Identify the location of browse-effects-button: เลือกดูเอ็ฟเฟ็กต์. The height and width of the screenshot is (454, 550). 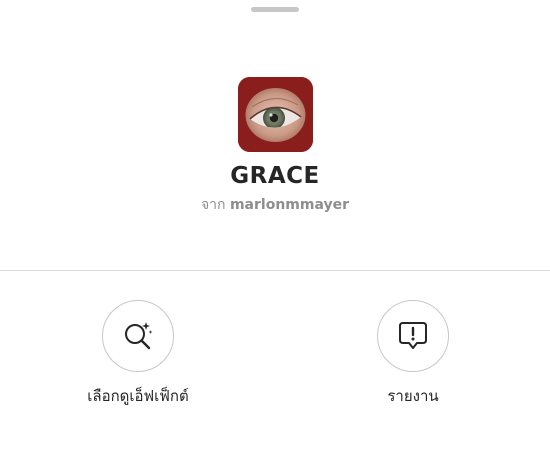
(138, 354).